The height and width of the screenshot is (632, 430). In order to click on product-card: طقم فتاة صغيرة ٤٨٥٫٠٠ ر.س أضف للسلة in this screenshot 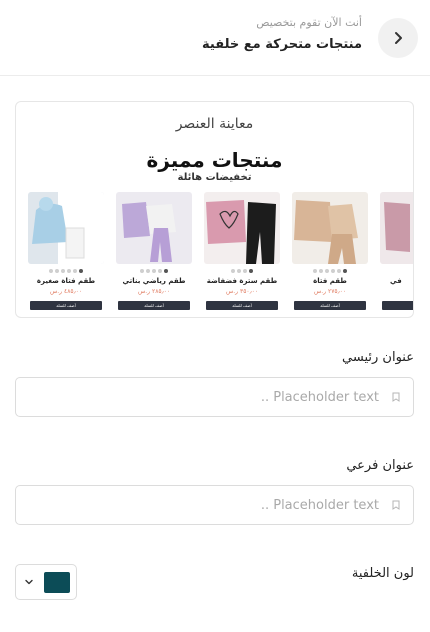, I will do `click(66, 253)`.